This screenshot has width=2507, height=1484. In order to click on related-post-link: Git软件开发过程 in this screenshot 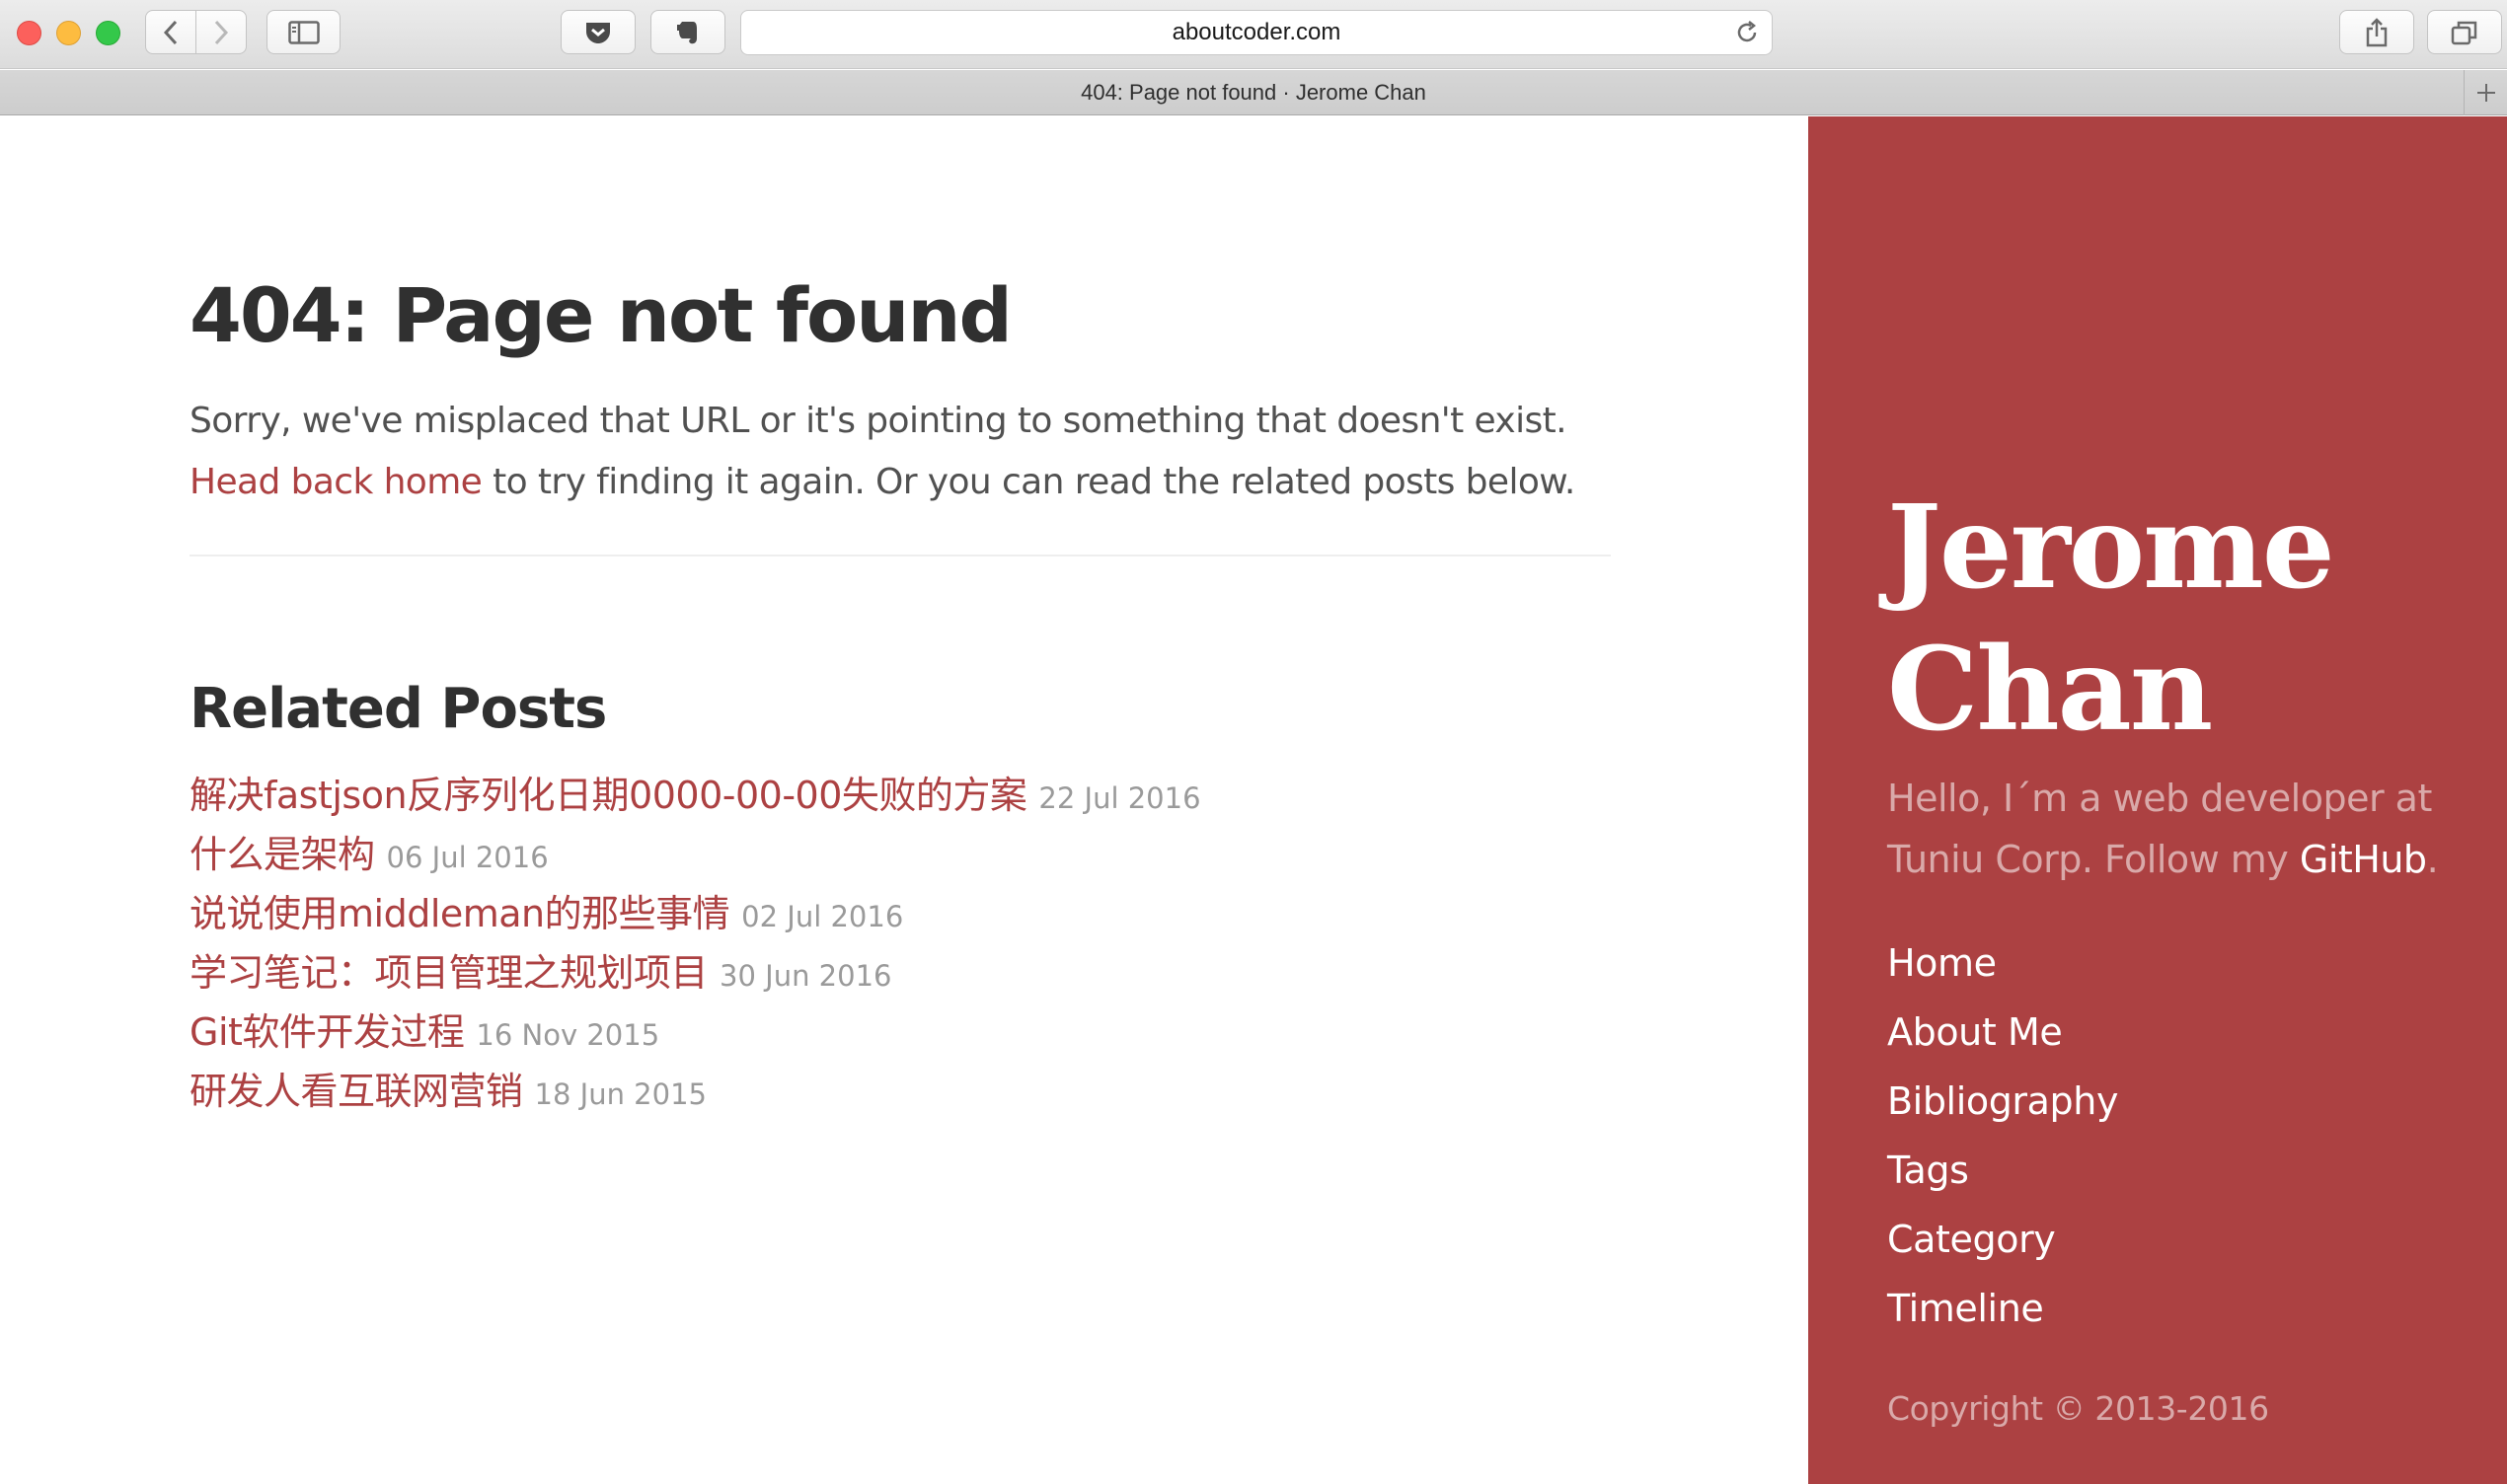, I will do `click(328, 1032)`.